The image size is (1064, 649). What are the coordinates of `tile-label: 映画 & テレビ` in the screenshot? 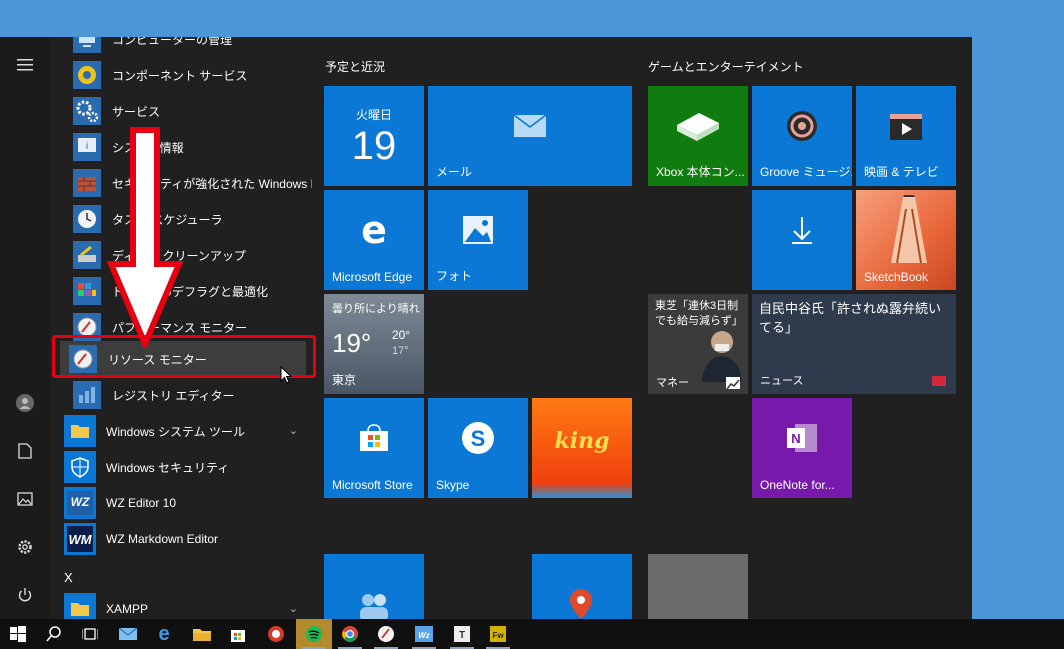 It's located at (901, 172).